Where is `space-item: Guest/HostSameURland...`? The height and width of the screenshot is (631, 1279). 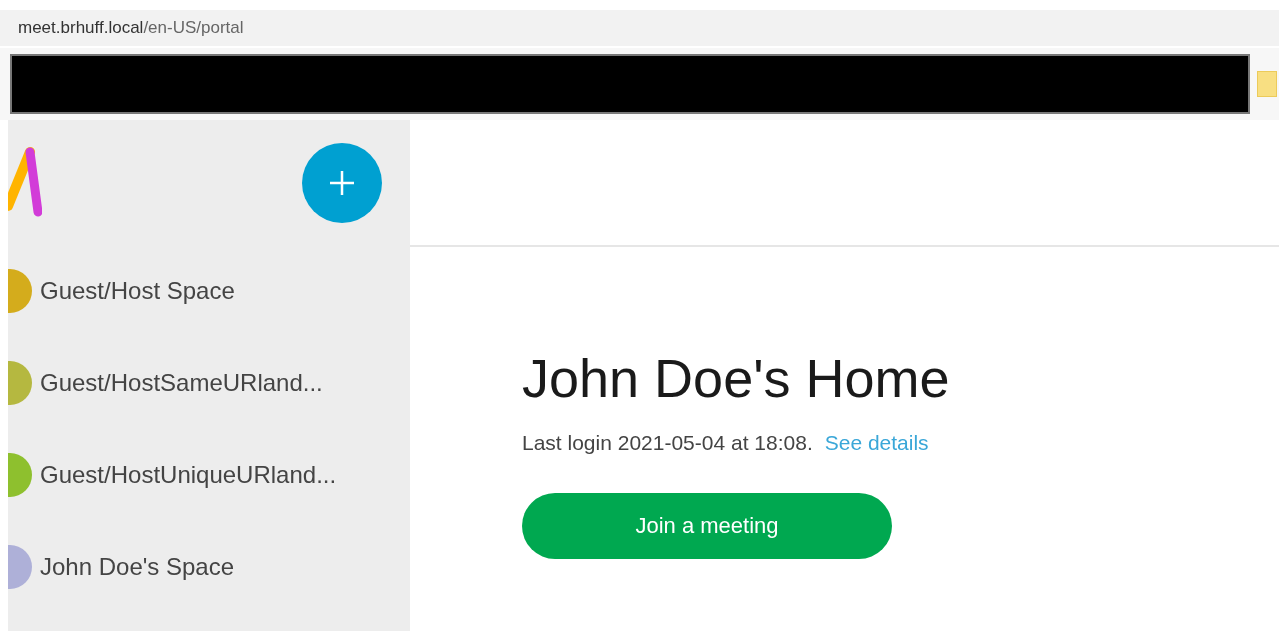 space-item: Guest/HostSameURland... is located at coordinates (181, 383).